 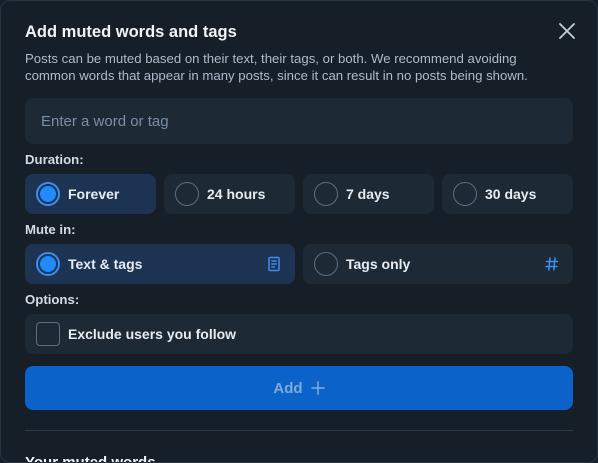 I want to click on close-button, so click(x=567, y=31).